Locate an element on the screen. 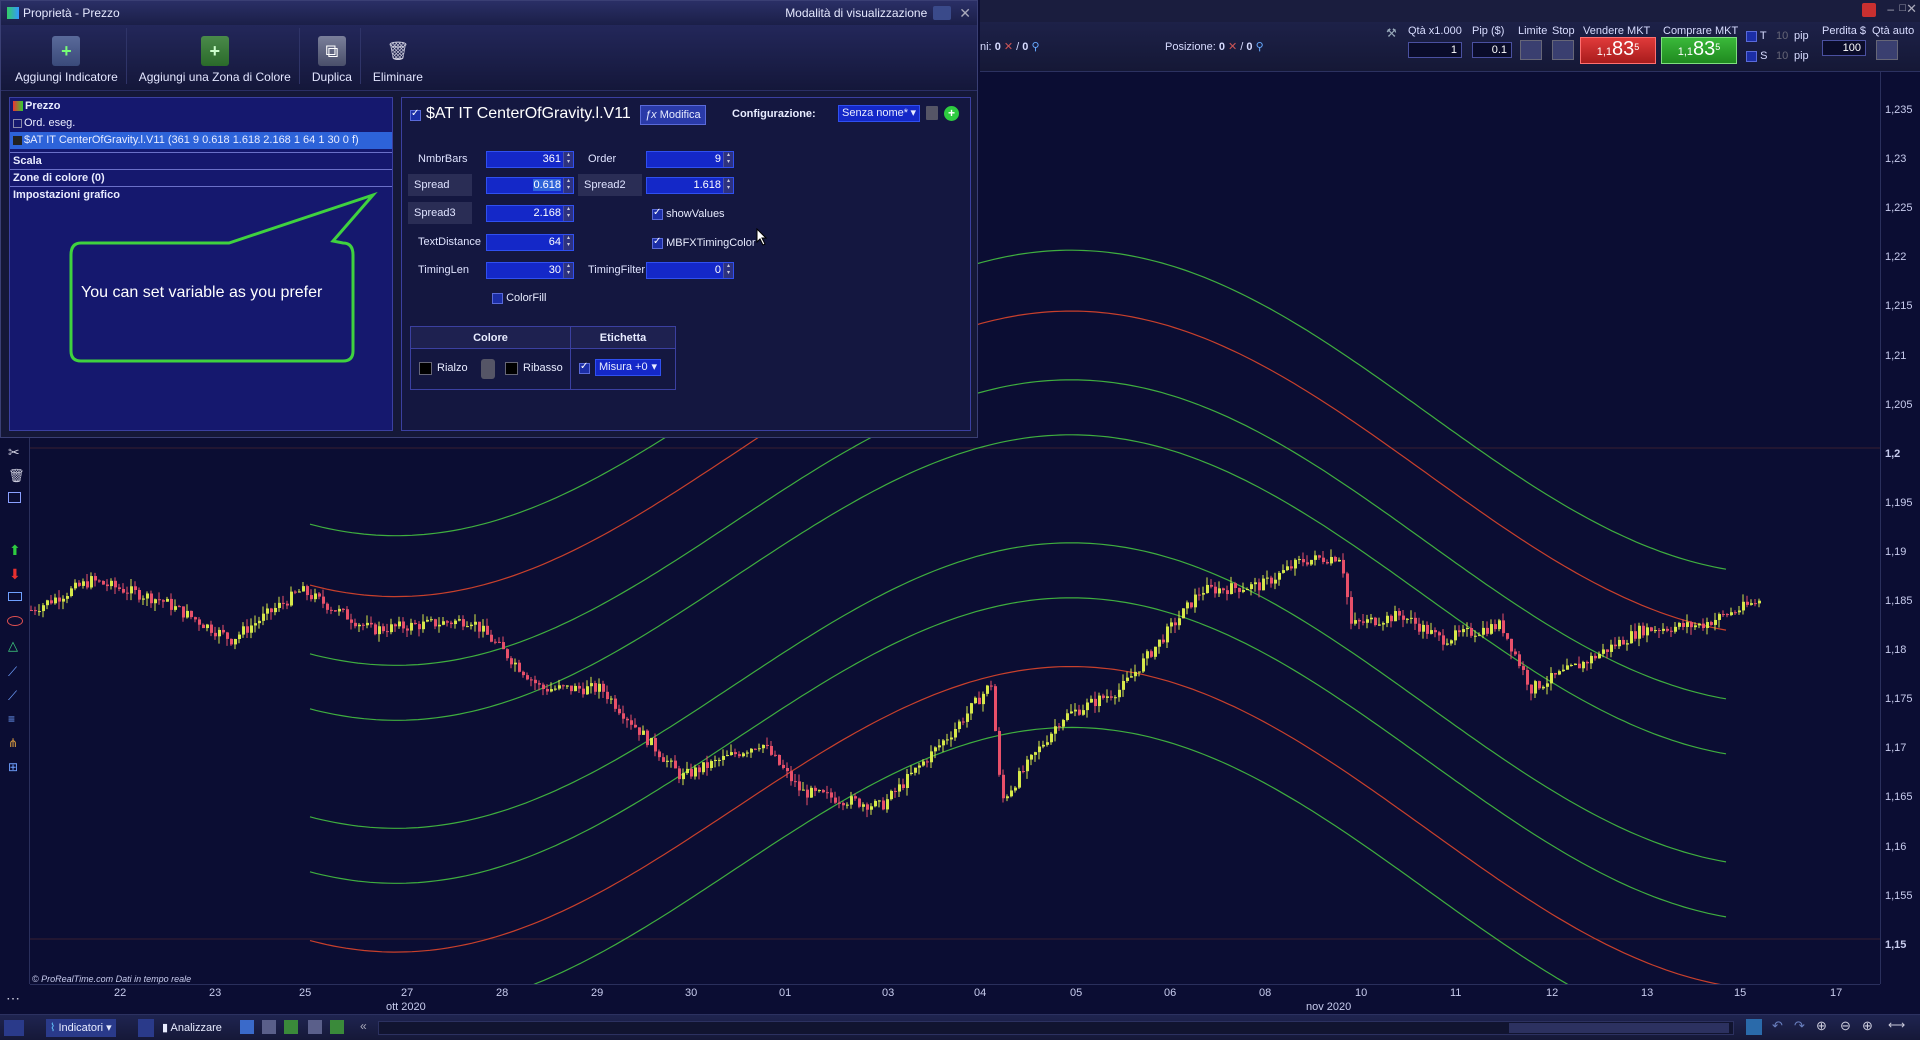 The image size is (1920, 1040). more-options-icon: ⋯ is located at coordinates (13, 998).